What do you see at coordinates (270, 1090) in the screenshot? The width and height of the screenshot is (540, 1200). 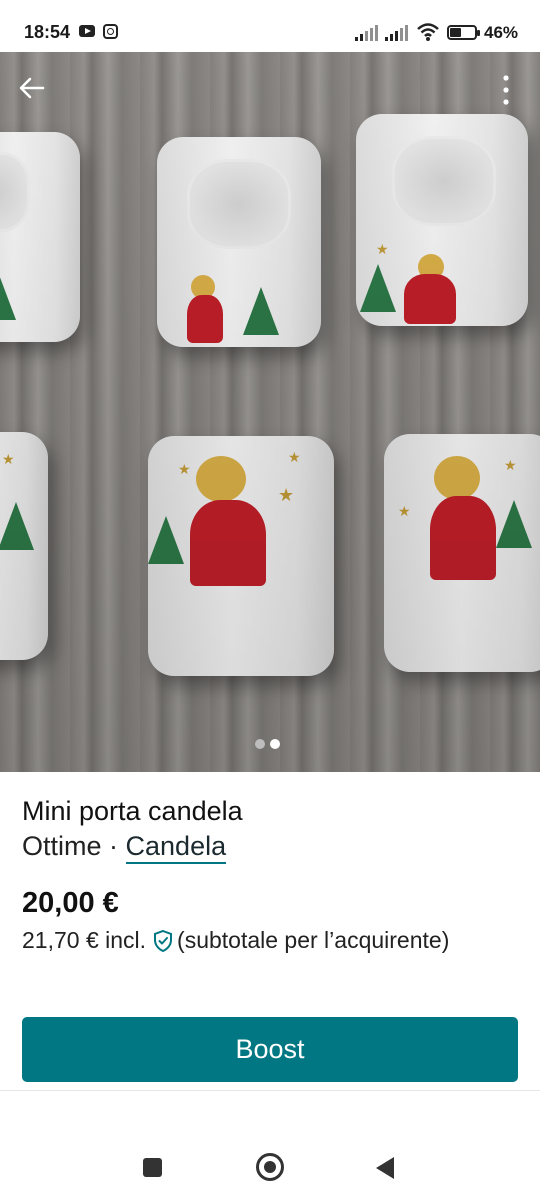 I see `divider` at bounding box center [270, 1090].